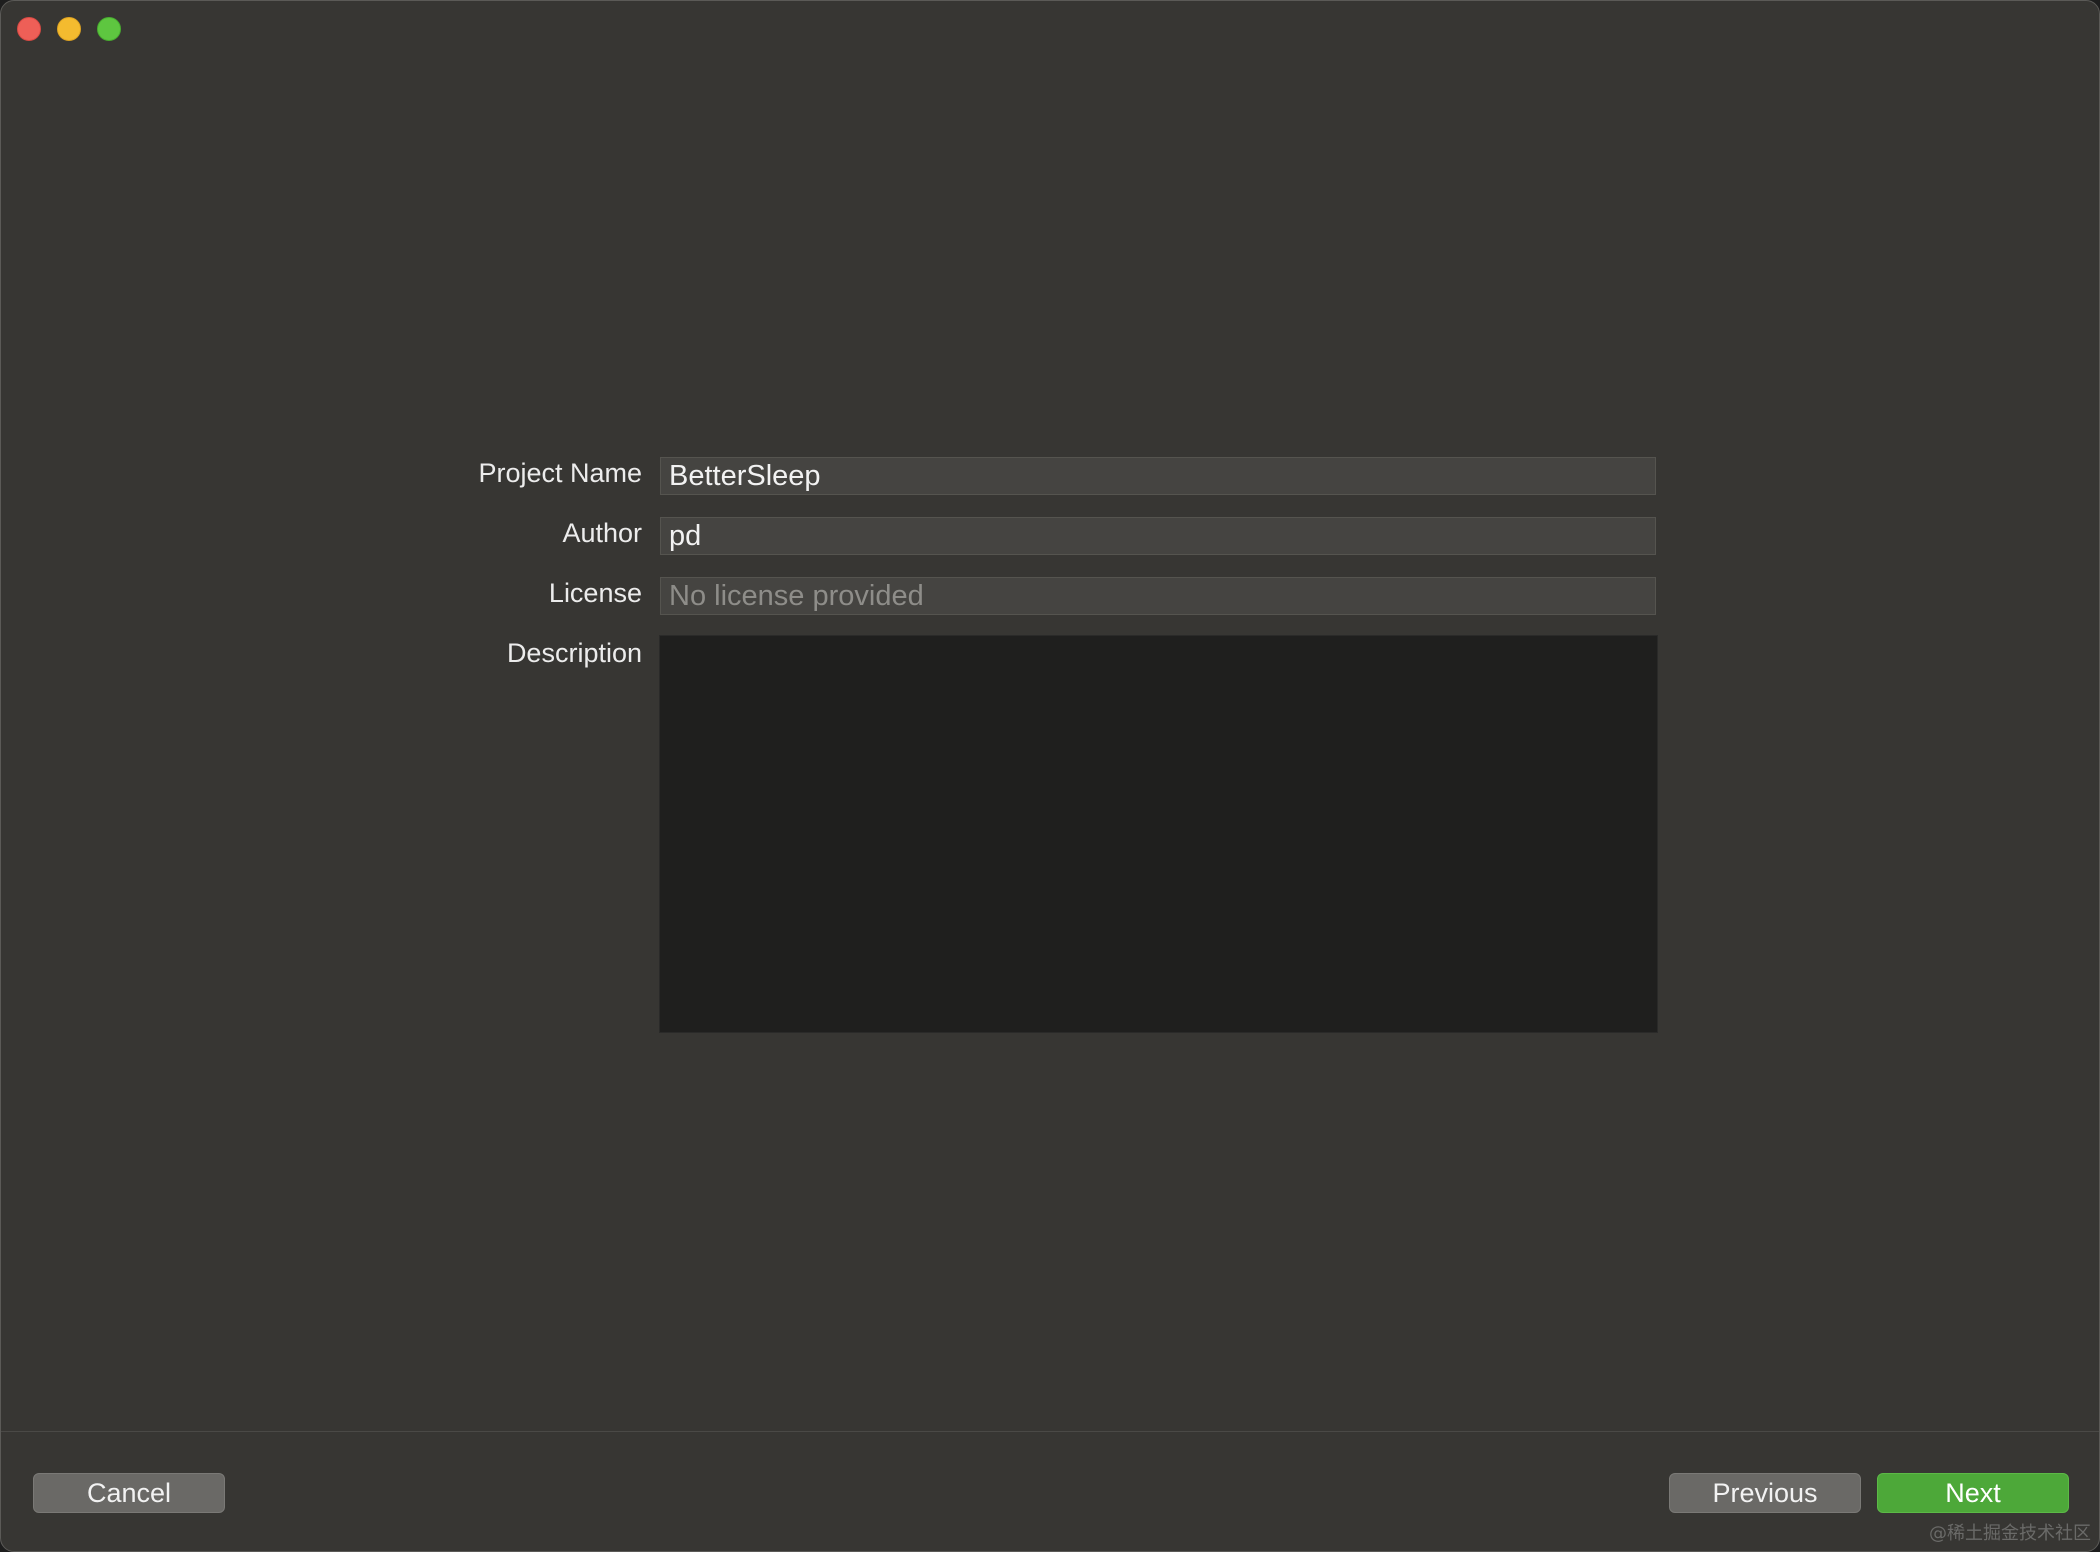 The height and width of the screenshot is (1552, 2100). What do you see at coordinates (602, 533) in the screenshot?
I see `author-label: Author` at bounding box center [602, 533].